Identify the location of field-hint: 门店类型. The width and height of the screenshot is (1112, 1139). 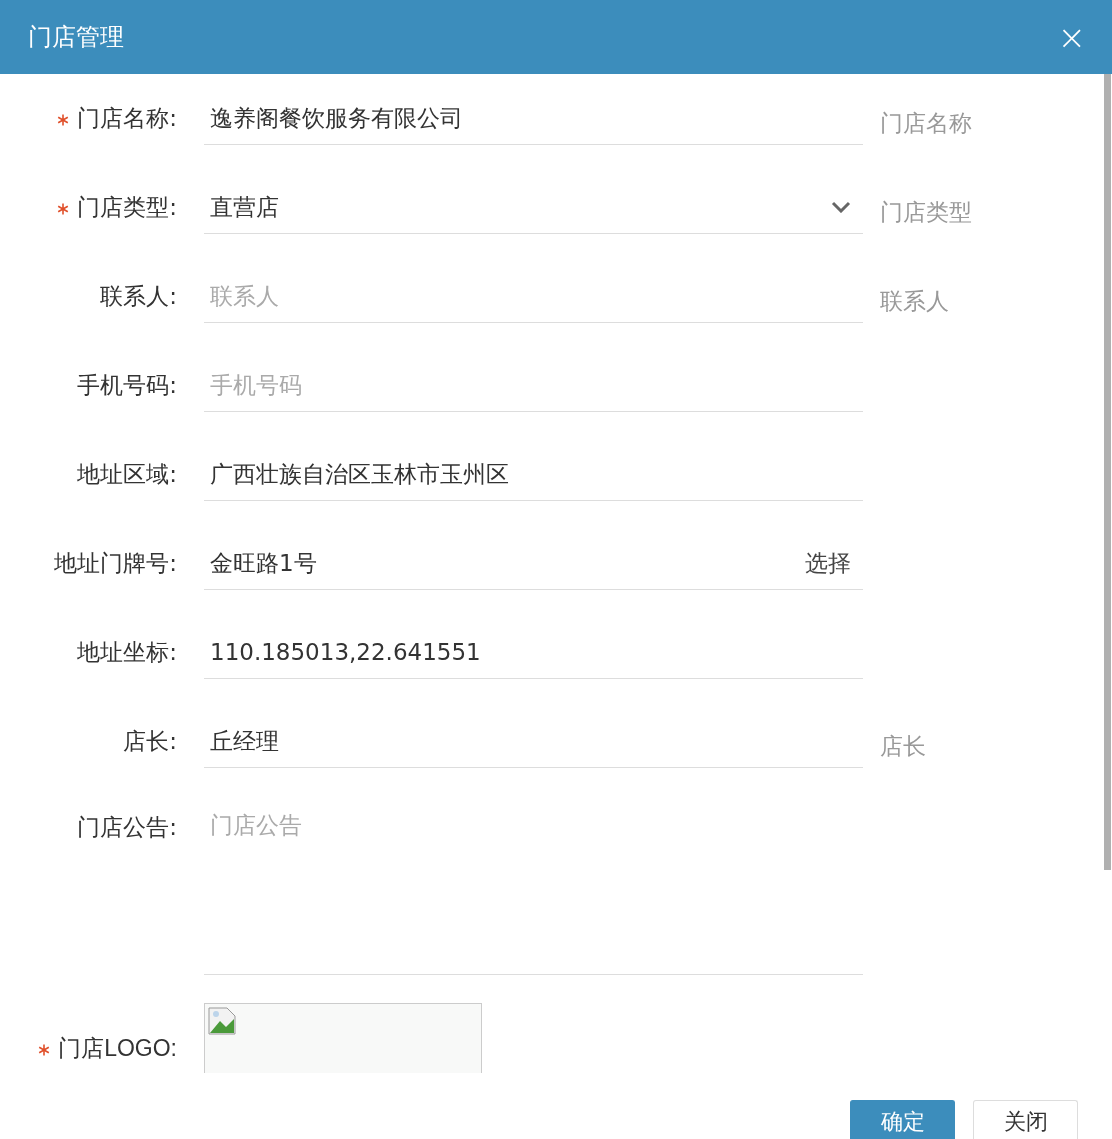
(926, 212).